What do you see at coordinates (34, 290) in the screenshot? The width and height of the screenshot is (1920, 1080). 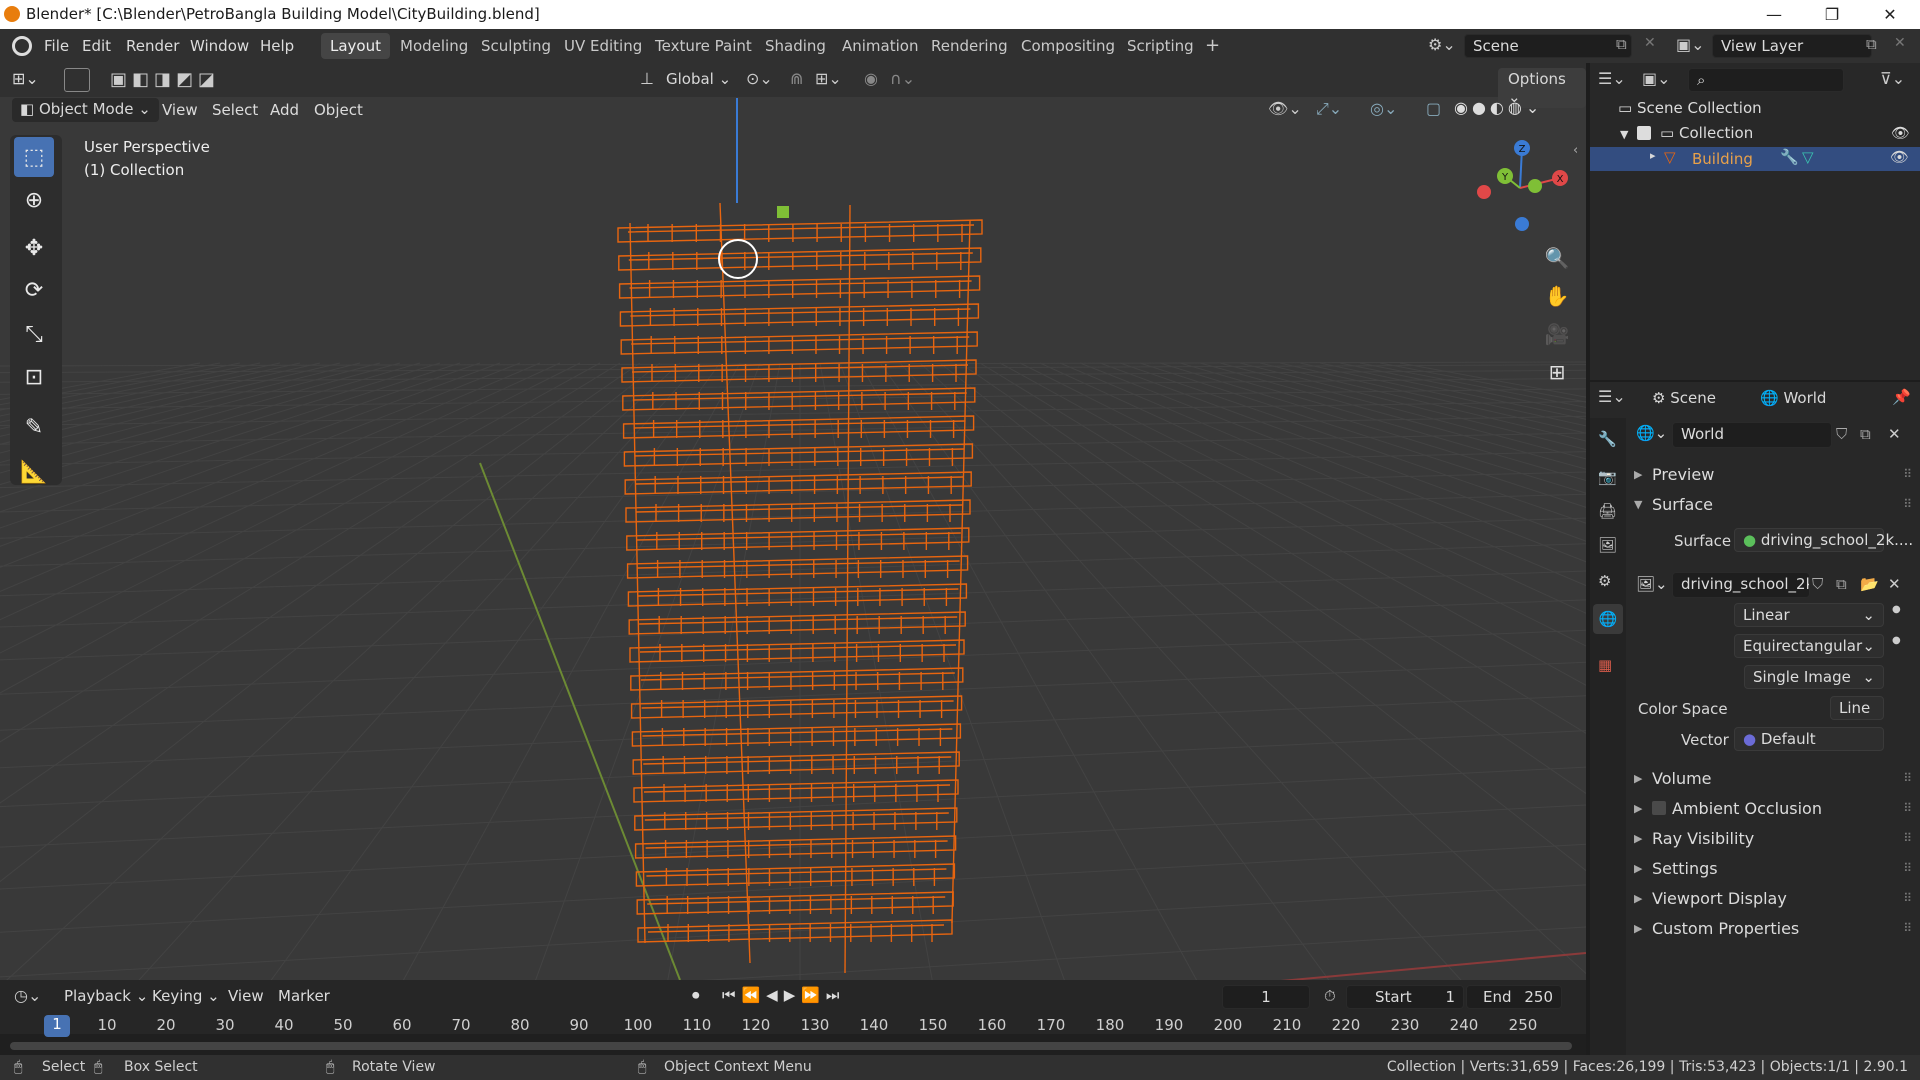 I see `rotate-tool-icon: ⟳` at bounding box center [34, 290].